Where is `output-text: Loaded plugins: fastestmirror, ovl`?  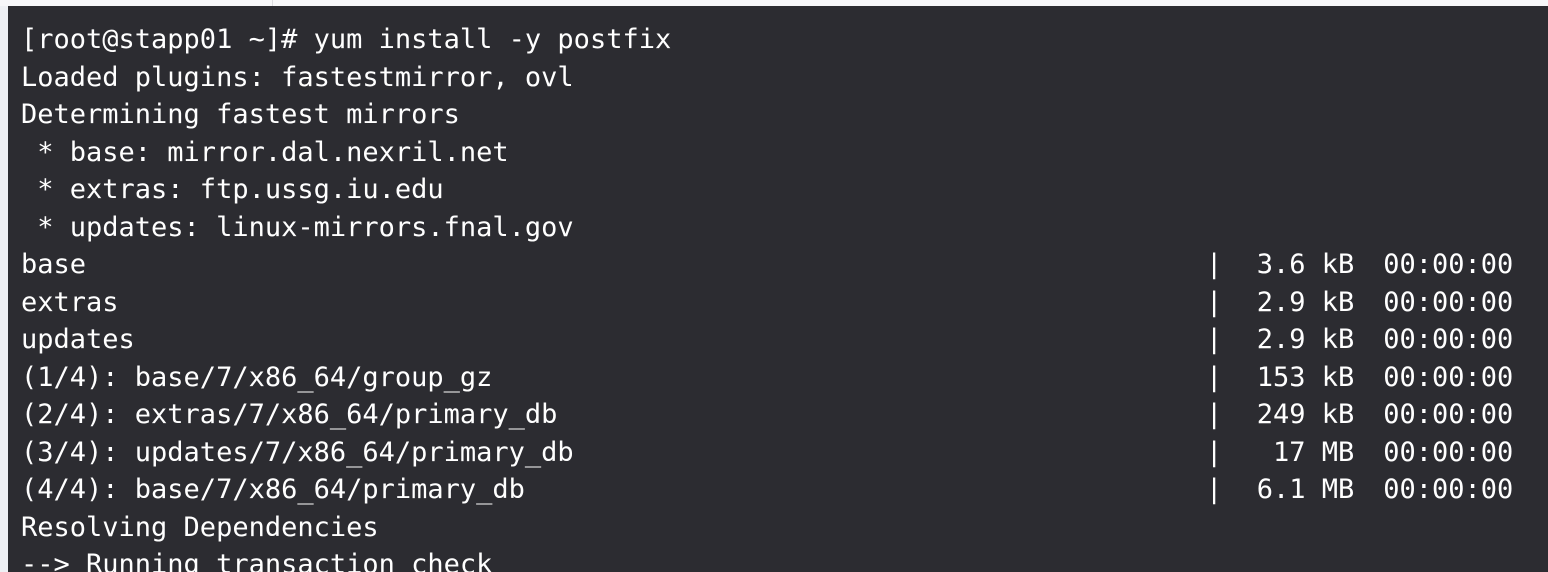
output-text: Loaded plugins: fastestmirror, ovl is located at coordinates (297, 77).